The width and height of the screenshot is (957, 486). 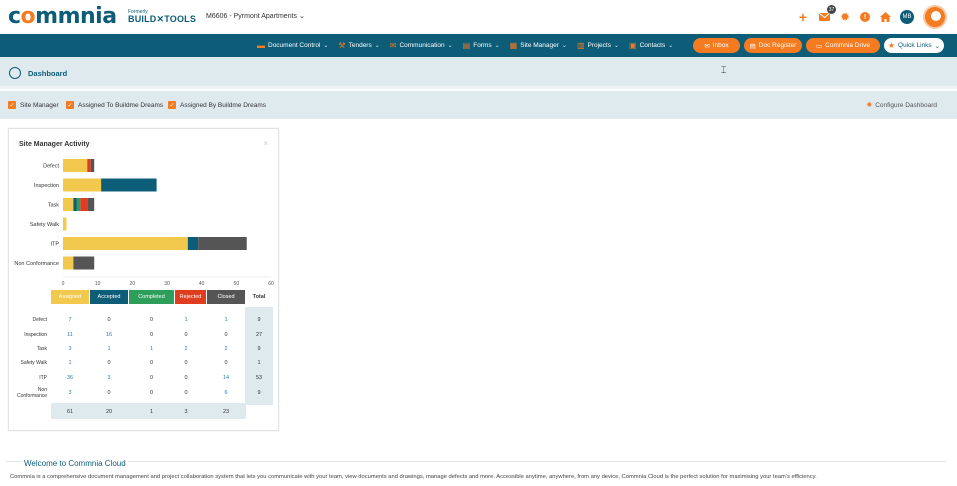 What do you see at coordinates (342, 45) in the screenshot?
I see `hammer-icon: ⚒` at bounding box center [342, 45].